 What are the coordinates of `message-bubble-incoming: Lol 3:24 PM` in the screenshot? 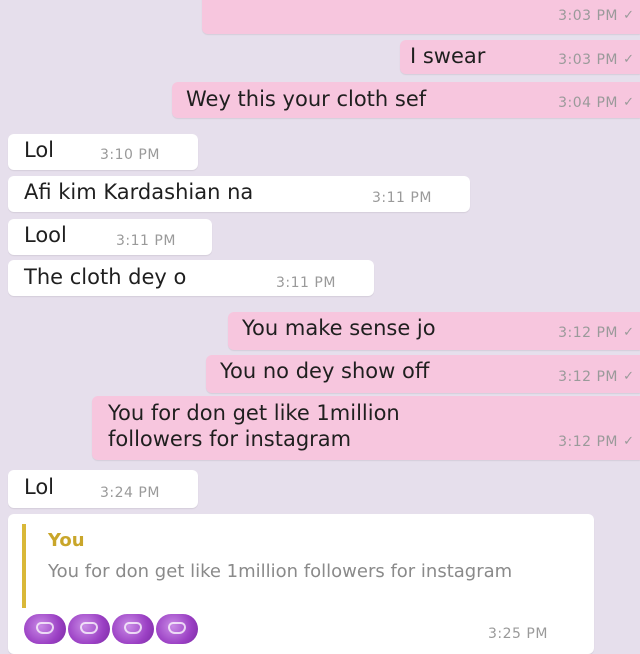 It's located at (103, 489).